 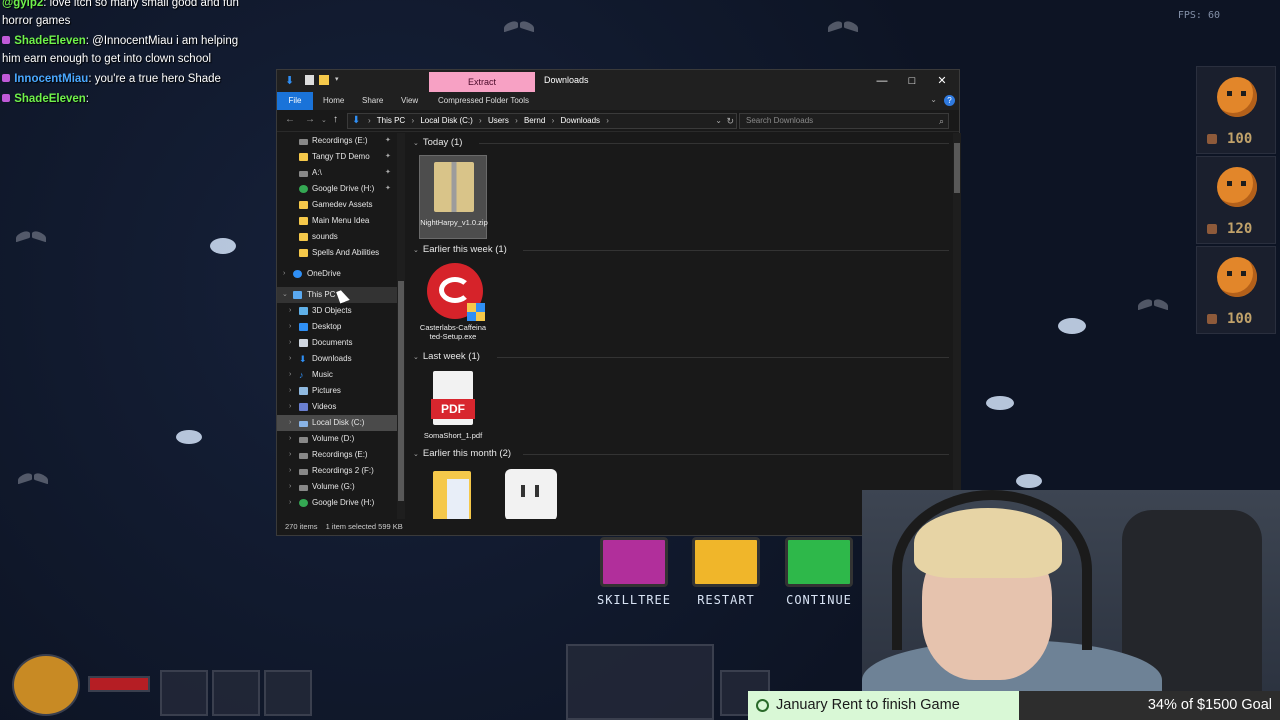 What do you see at coordinates (957, 327) in the screenshot?
I see `content-scrollbar` at bounding box center [957, 327].